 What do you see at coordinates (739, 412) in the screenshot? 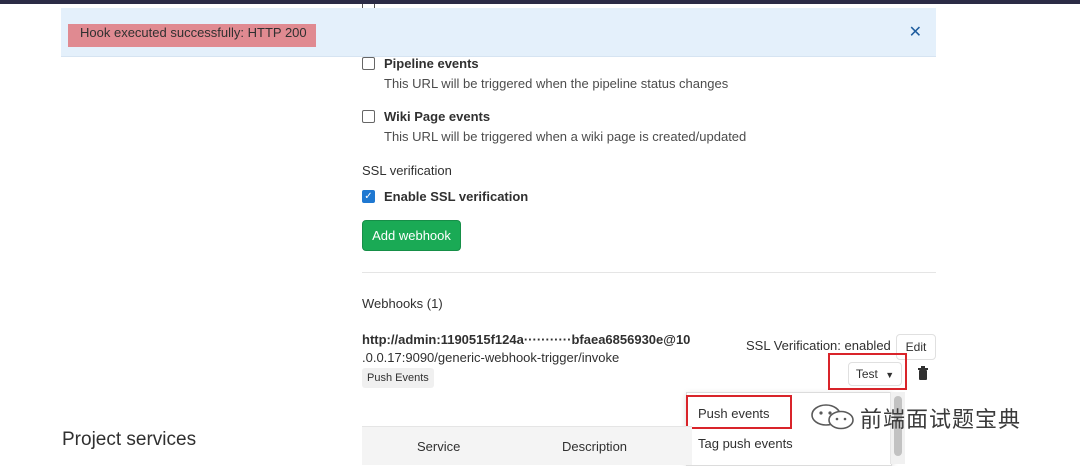
I see `highlight-box-push-events` at bounding box center [739, 412].